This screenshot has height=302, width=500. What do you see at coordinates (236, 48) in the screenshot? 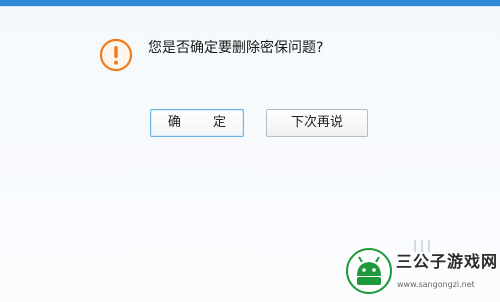
I see `confirm-message: 您是否确定要删除密保问题?` at bounding box center [236, 48].